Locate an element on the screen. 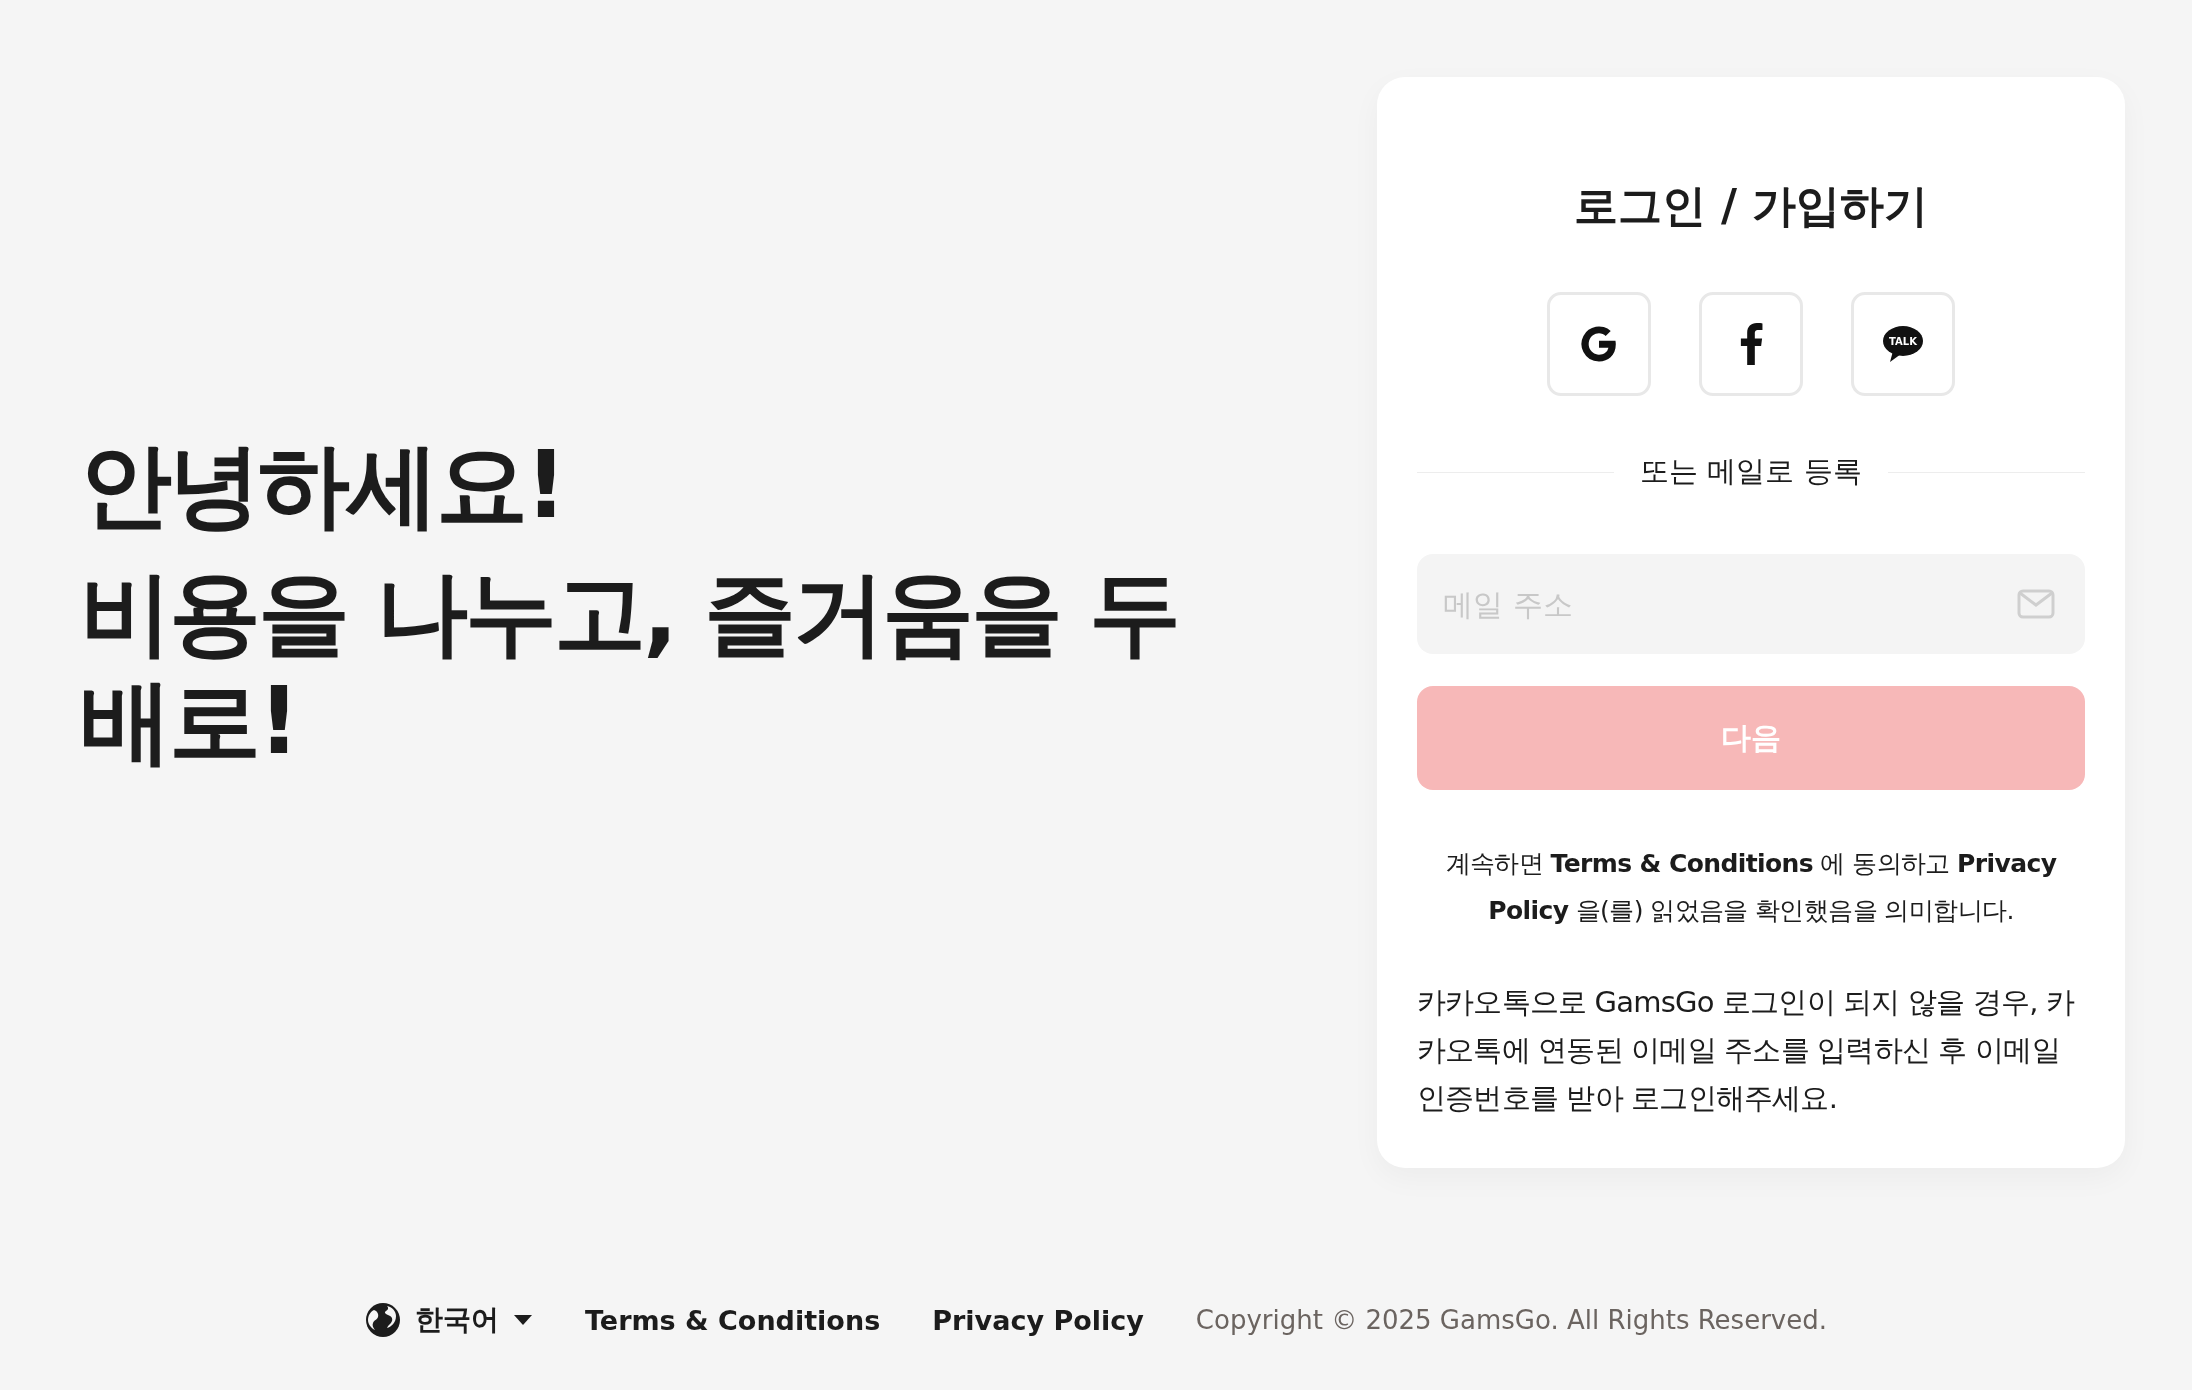 Image resolution: width=2192 pixels, height=1390 pixels. footer-link: Terms & Conditions is located at coordinates (733, 1320).